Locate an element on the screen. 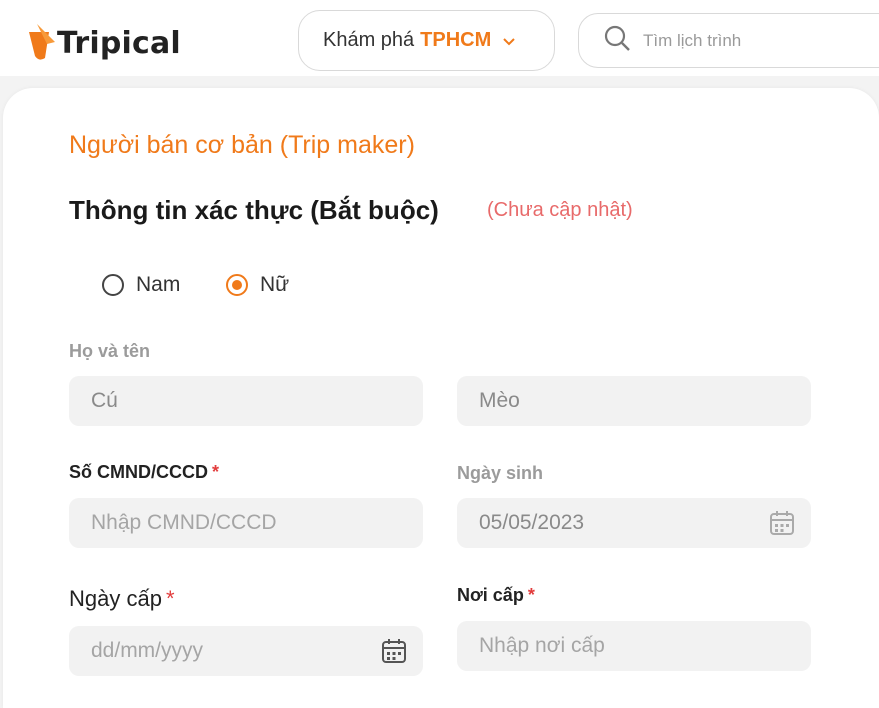 Image resolution: width=879 pixels, height=708 pixels. explore-city-dropdown: Khám phá TPHCM is located at coordinates (426, 40).